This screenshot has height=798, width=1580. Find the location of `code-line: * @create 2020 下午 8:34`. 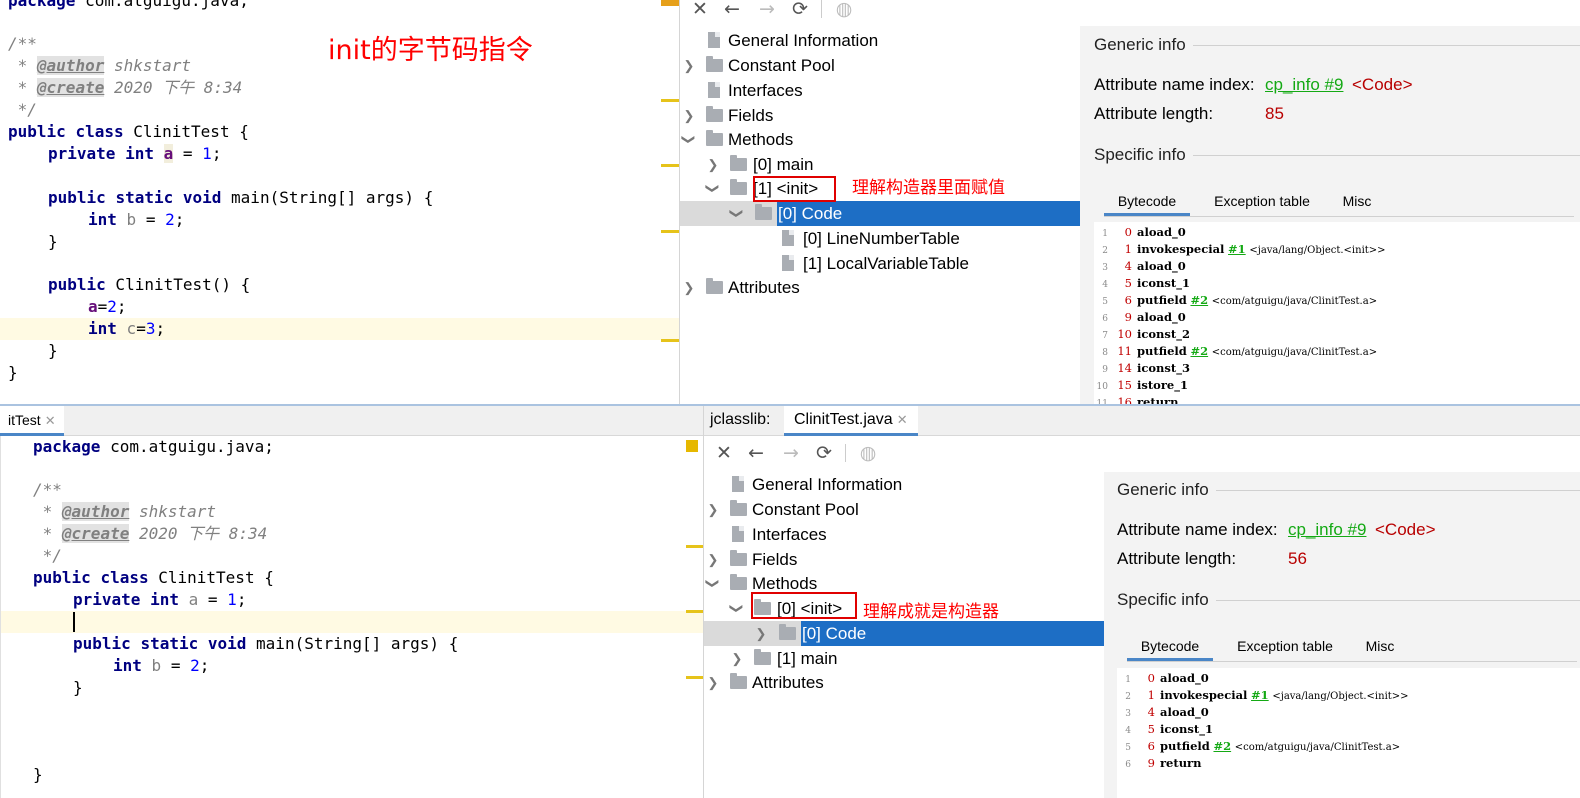

code-line: * @create 2020 下午 8:34 is located at coordinates (150, 533).